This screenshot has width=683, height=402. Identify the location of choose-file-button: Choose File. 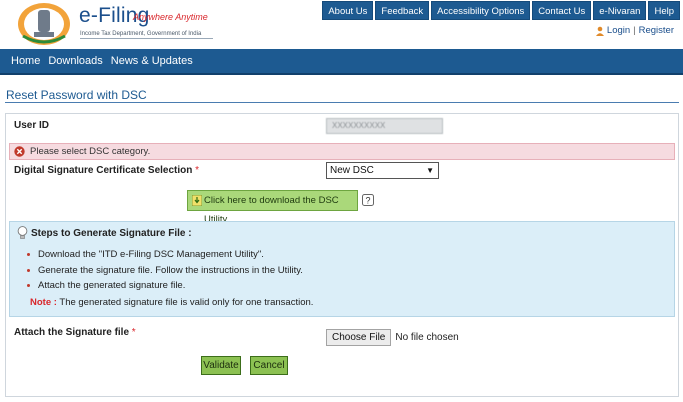
(359, 337).